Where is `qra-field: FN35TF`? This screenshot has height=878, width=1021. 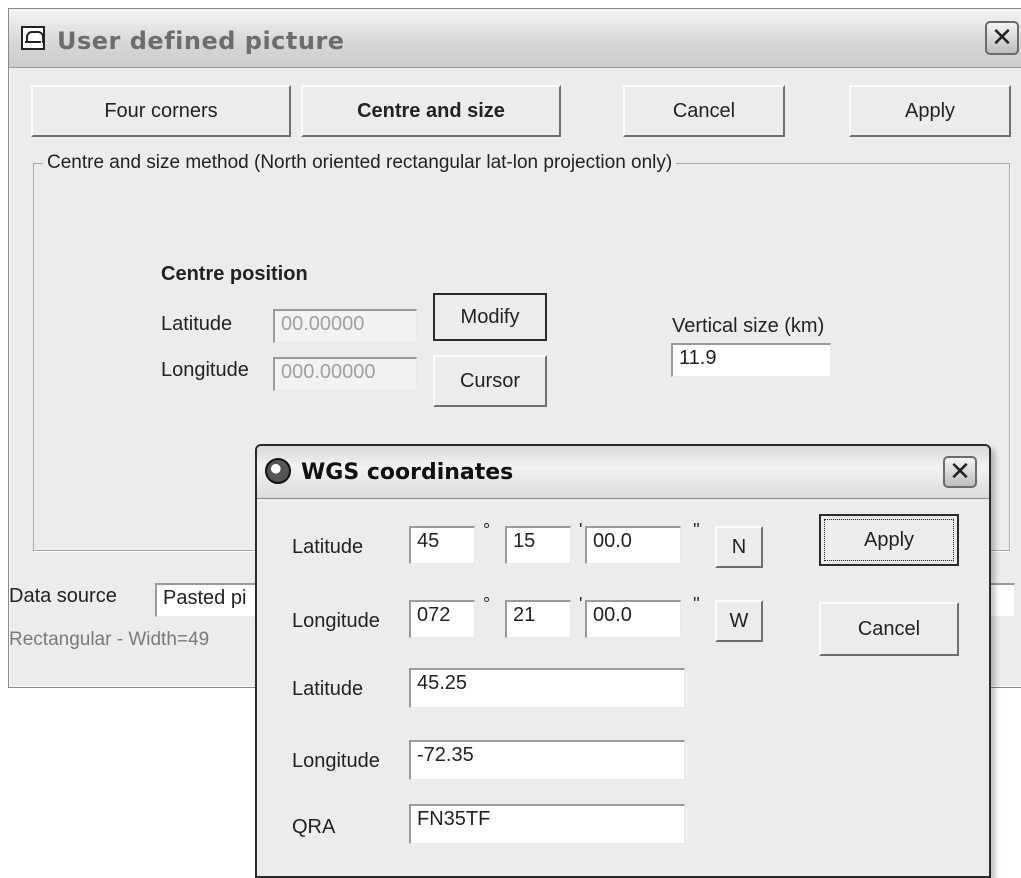 qra-field: FN35TF is located at coordinates (547, 824).